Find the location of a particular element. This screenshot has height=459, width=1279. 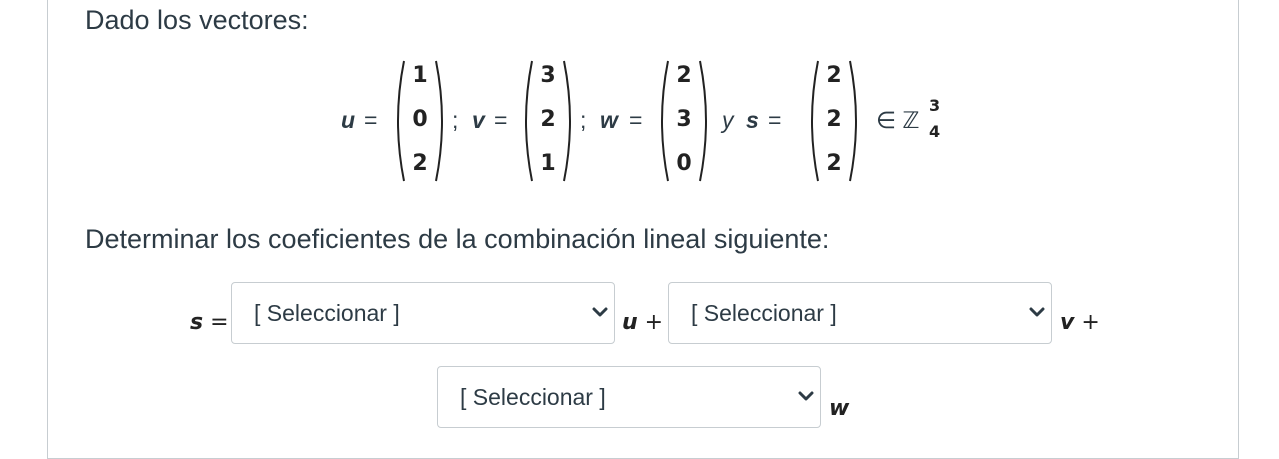

vector-w-entry: 3 is located at coordinates (684, 119).